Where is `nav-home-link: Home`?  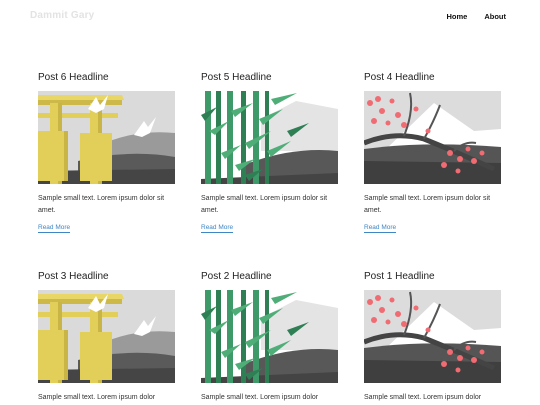 nav-home-link: Home is located at coordinates (456, 16).